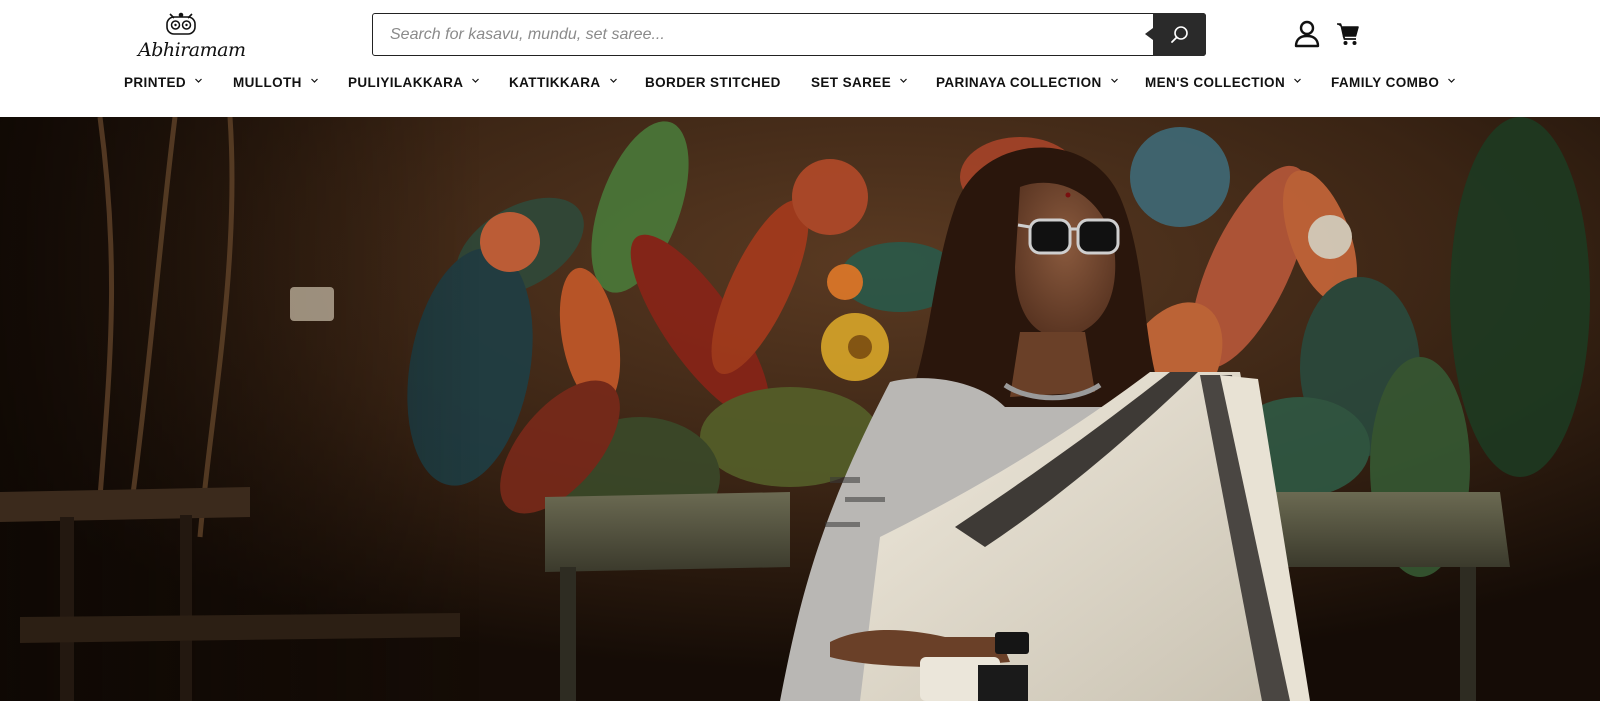 Image resolution: width=1600 pixels, height=701 pixels. What do you see at coordinates (267, 82) in the screenshot?
I see `nav-item-label: MULLOTH` at bounding box center [267, 82].